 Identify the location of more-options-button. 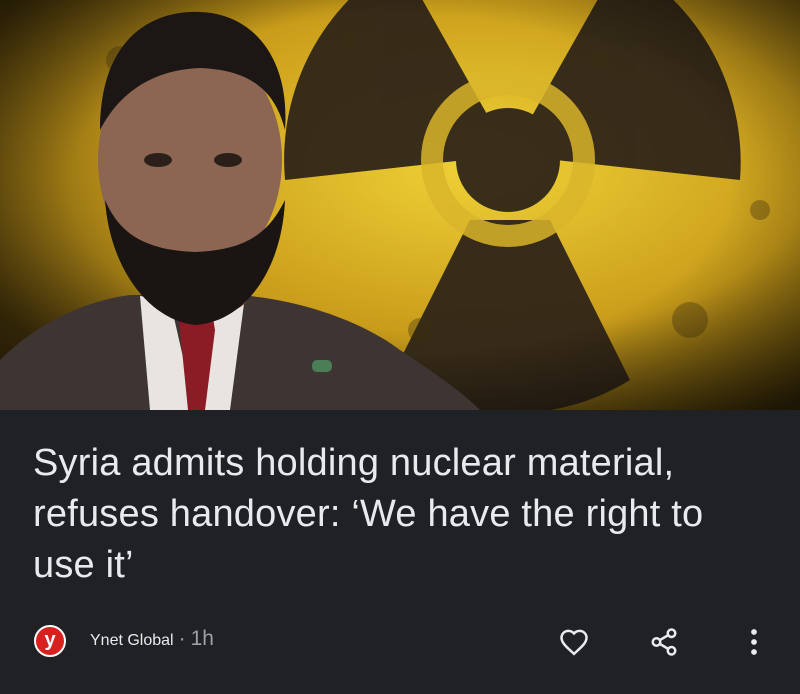
(754, 642).